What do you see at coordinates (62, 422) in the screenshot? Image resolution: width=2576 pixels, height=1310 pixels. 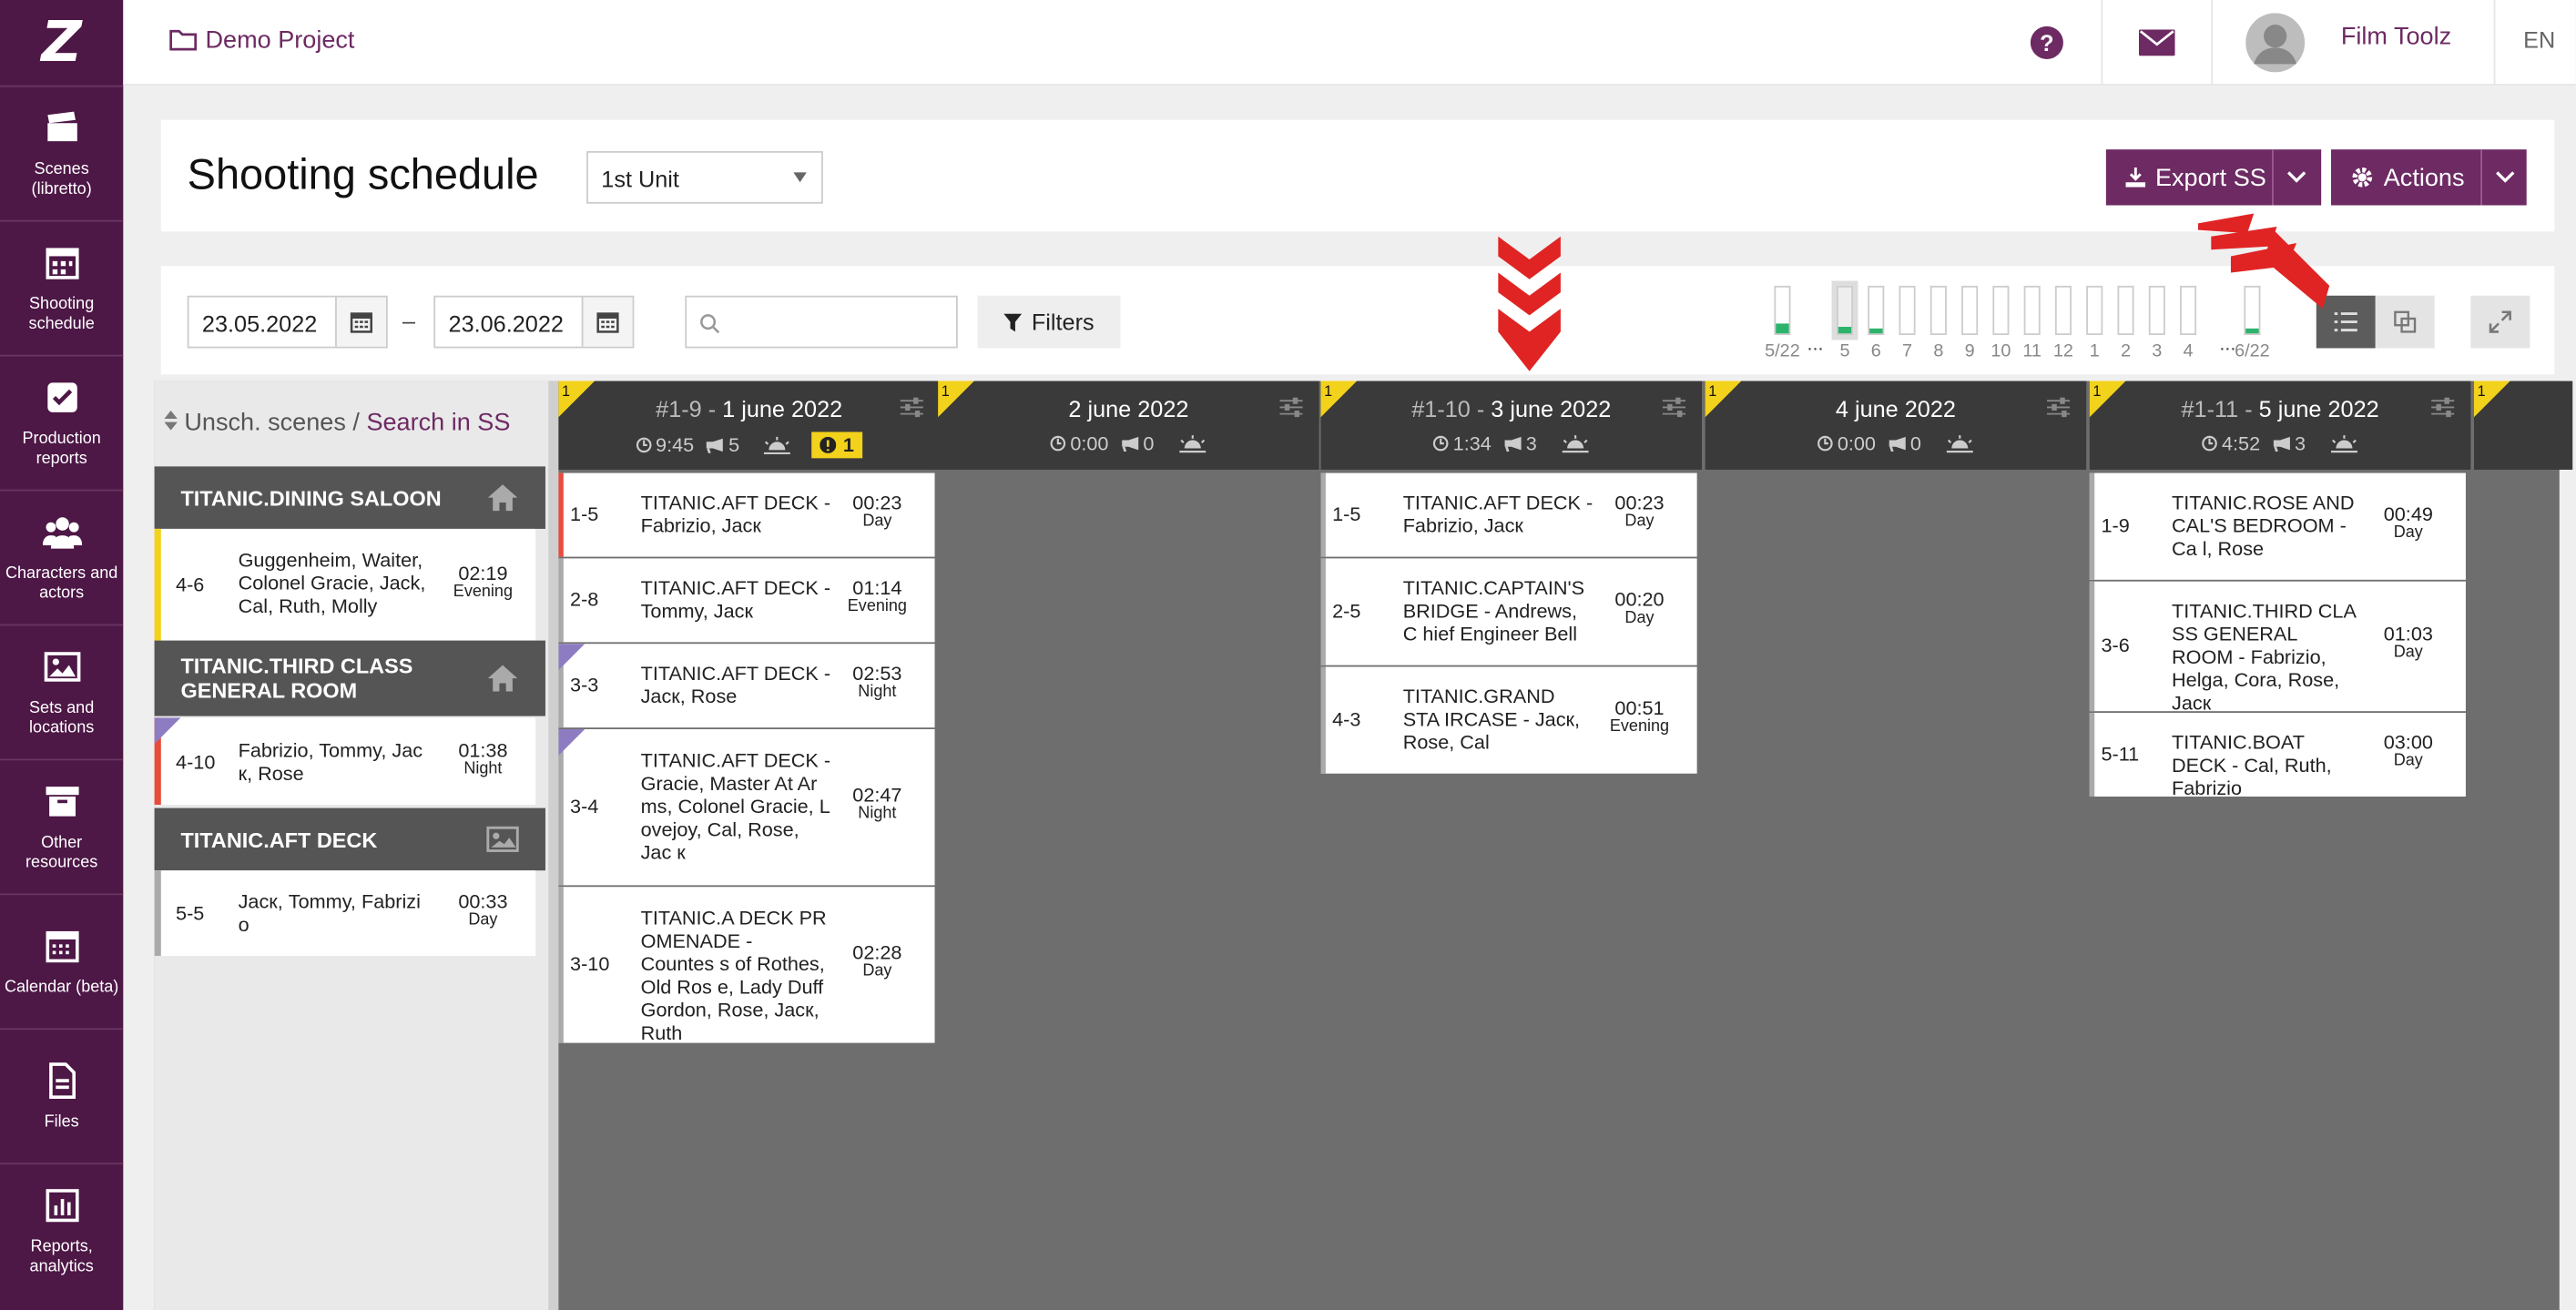 I see `sidebar-item-production-reports: Production reports` at bounding box center [62, 422].